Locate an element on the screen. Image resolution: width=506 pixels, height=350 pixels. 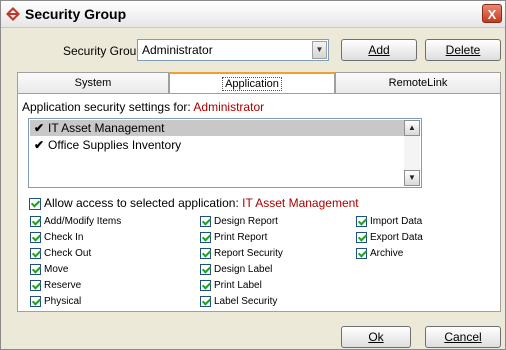
application-name: IT Asset Management is located at coordinates (106, 128).